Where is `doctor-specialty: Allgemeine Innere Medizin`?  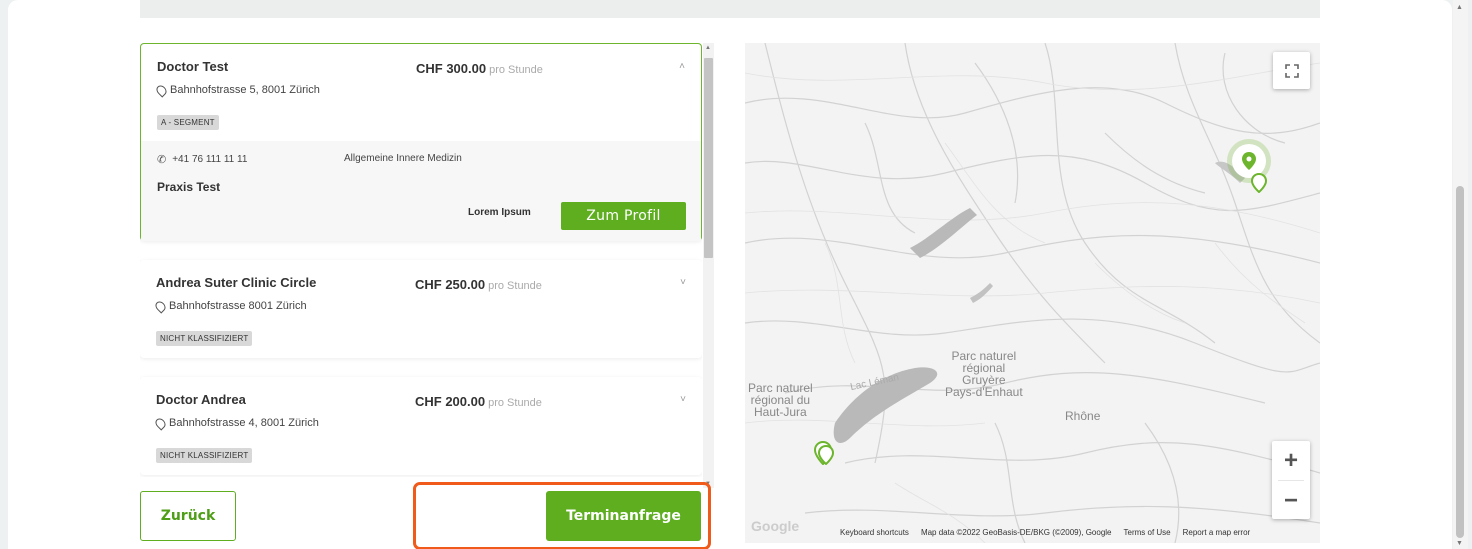
doctor-specialty: Allgemeine Innere Medizin is located at coordinates (403, 158).